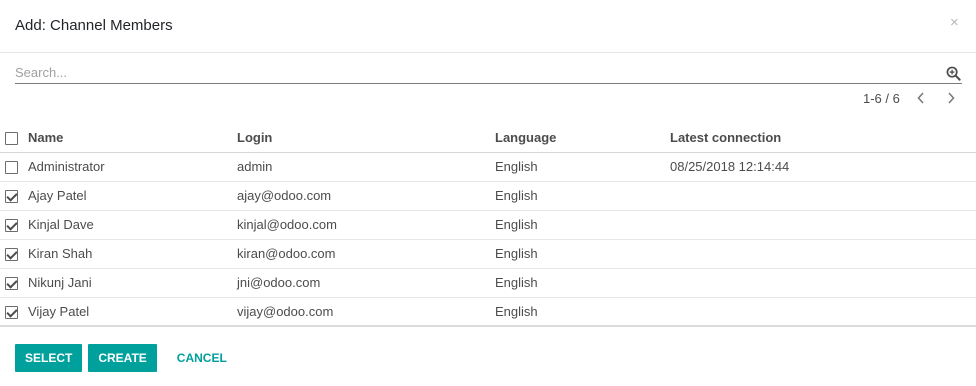 This screenshot has width=976, height=386. Describe the element at coordinates (366, 196) in the screenshot. I see `cell-login: ajay@odoo.com` at that location.